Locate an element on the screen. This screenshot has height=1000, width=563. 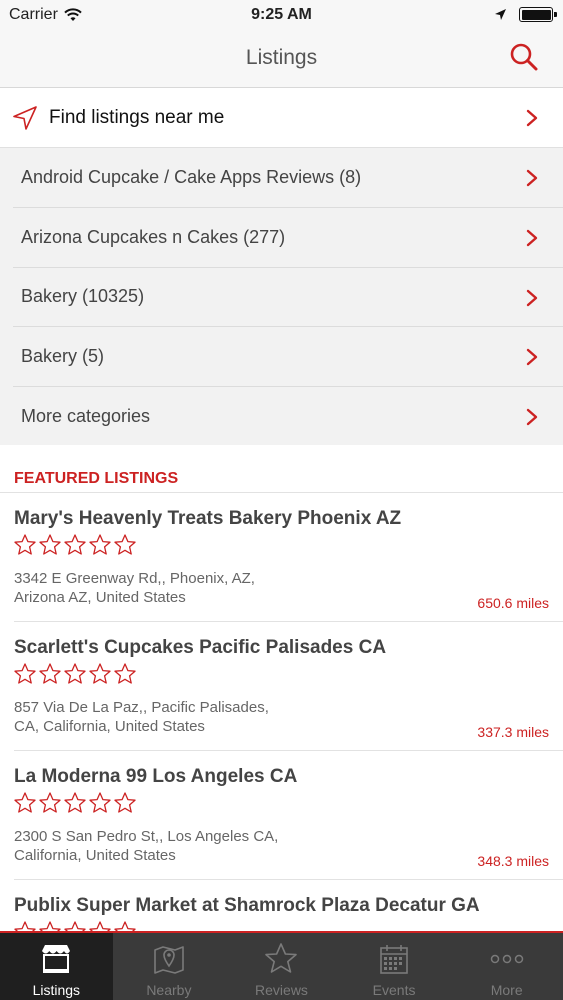
address-line: 3342 E Greenway Rd,, Phoenix, AZ, is located at coordinates (134, 578).